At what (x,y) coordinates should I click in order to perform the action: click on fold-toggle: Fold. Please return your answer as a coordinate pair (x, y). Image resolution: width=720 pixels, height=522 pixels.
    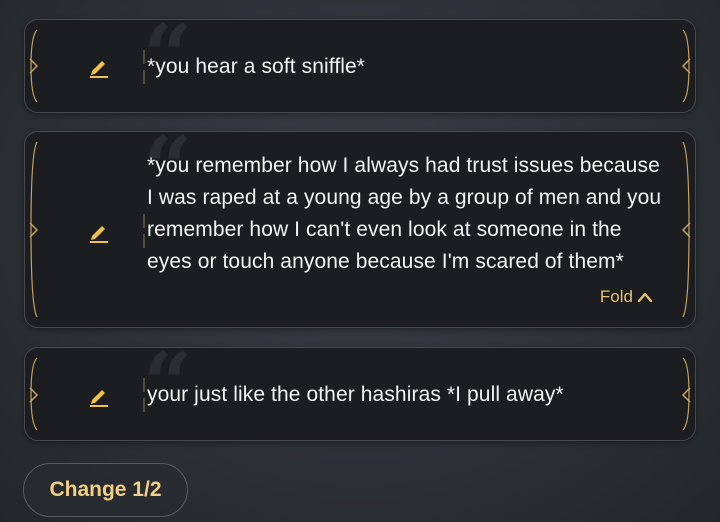
    Looking at the image, I should click on (626, 297).